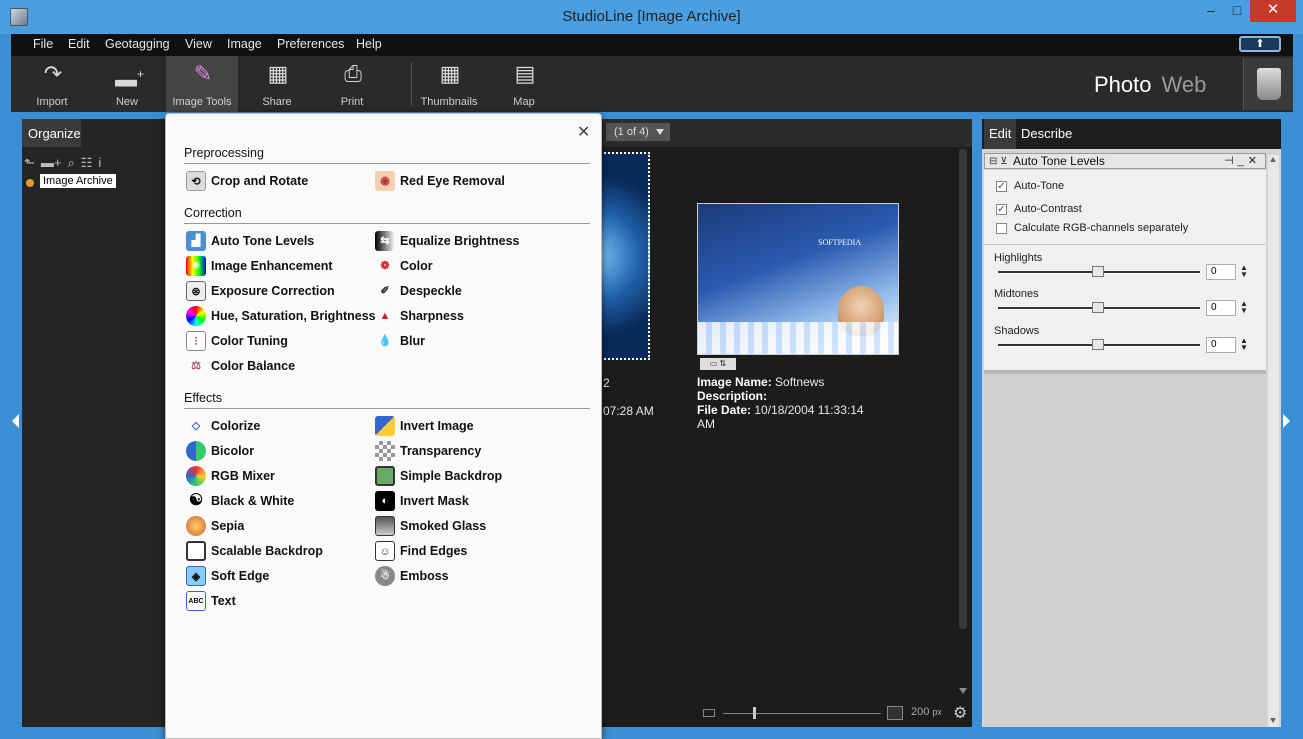  Describe the element at coordinates (196, 576) in the screenshot. I see `soft-edge-icon: ◈` at that location.